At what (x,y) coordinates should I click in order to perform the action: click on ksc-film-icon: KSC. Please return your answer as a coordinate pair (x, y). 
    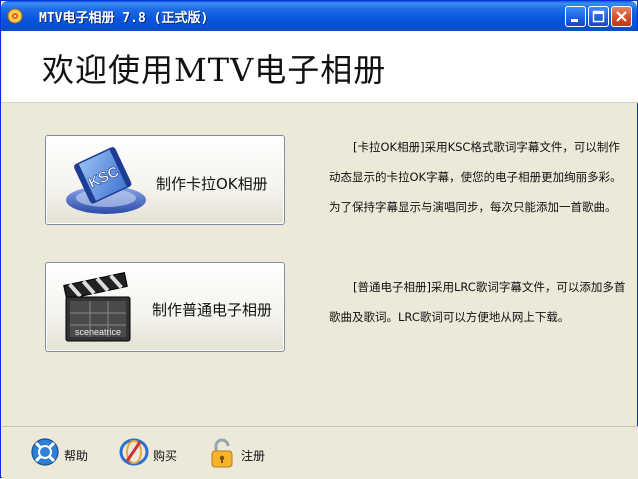
    Looking at the image, I should click on (106, 180).